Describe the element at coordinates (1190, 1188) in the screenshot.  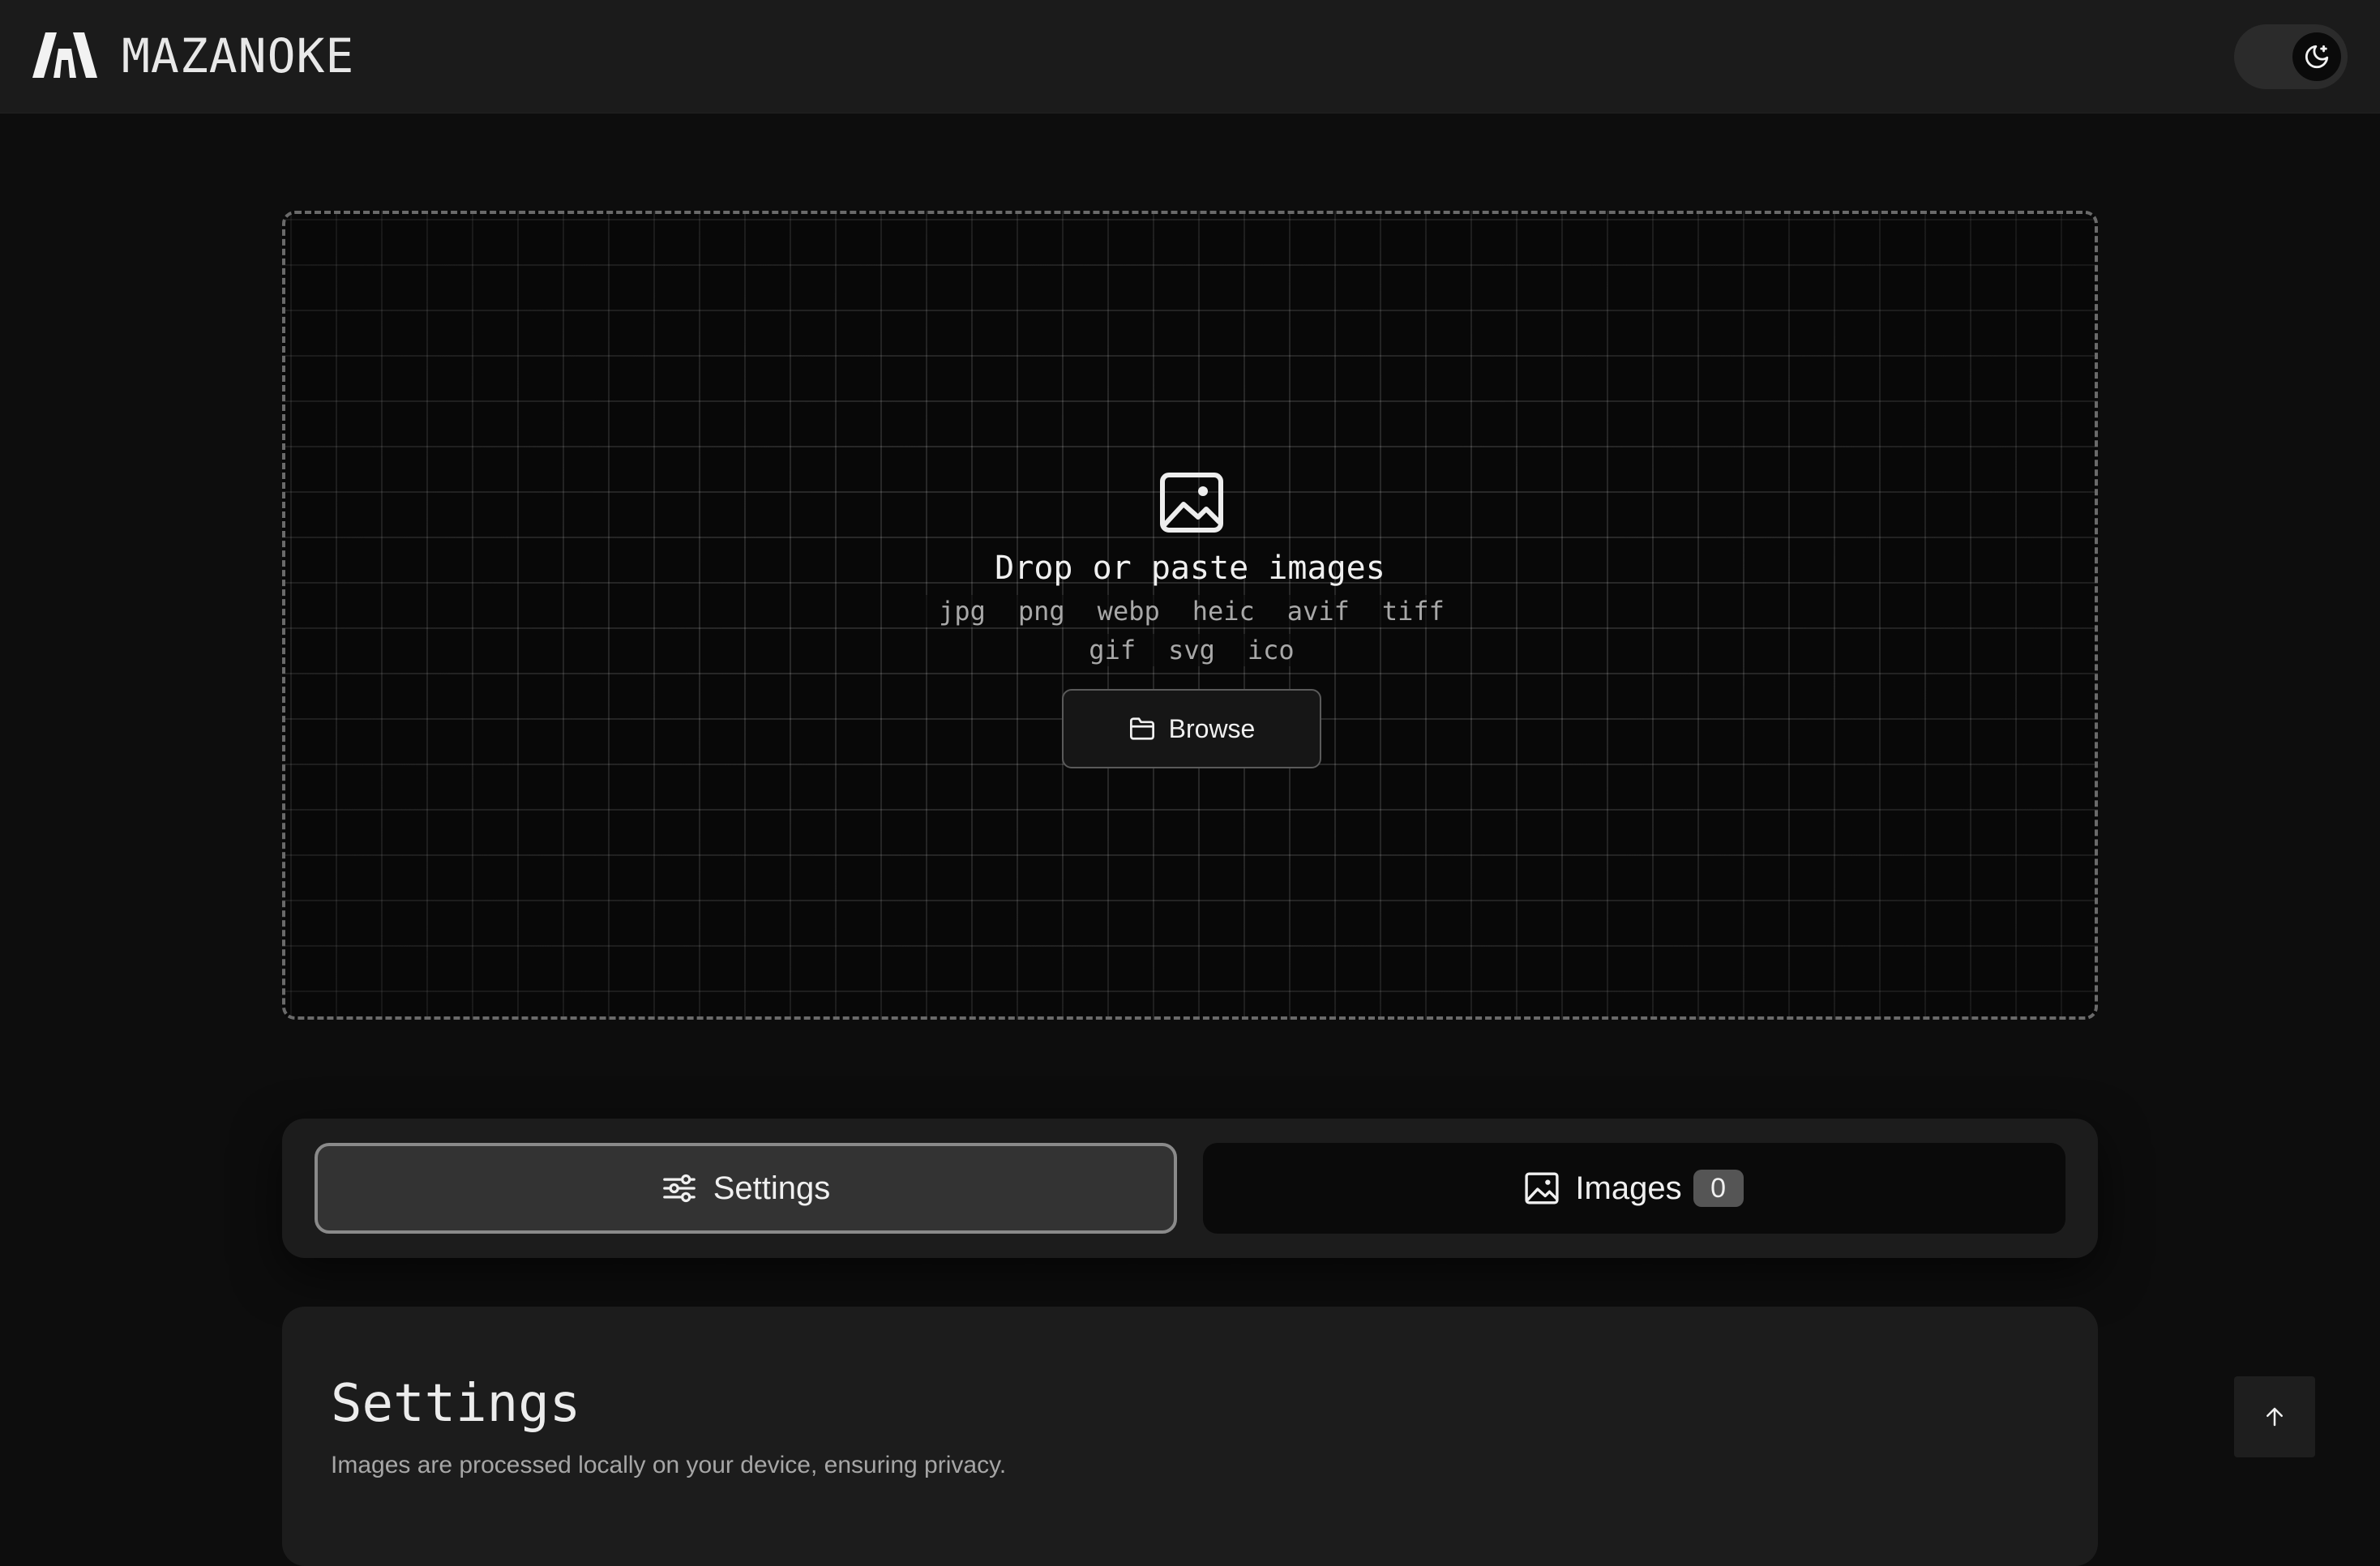
I see `tab-bar: Settings Images 0` at that location.